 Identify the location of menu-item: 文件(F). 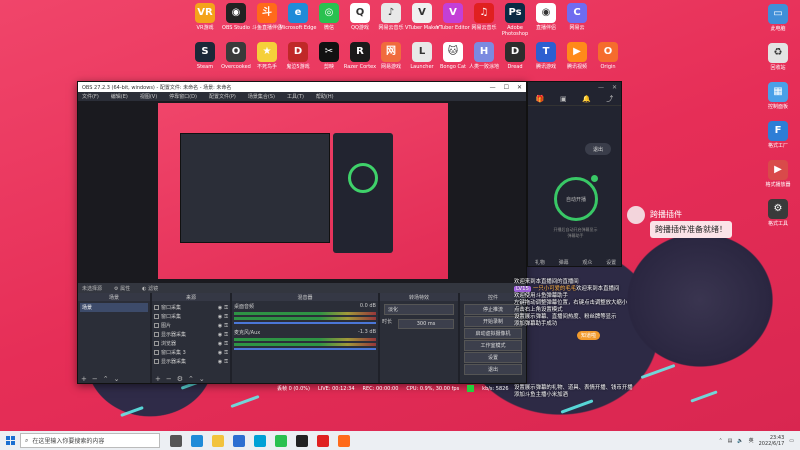
(90, 96).